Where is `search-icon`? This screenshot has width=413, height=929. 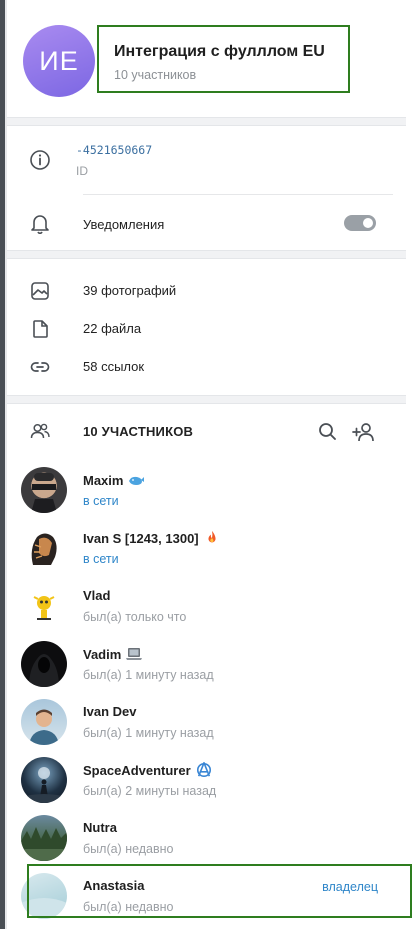 search-icon is located at coordinates (328, 432).